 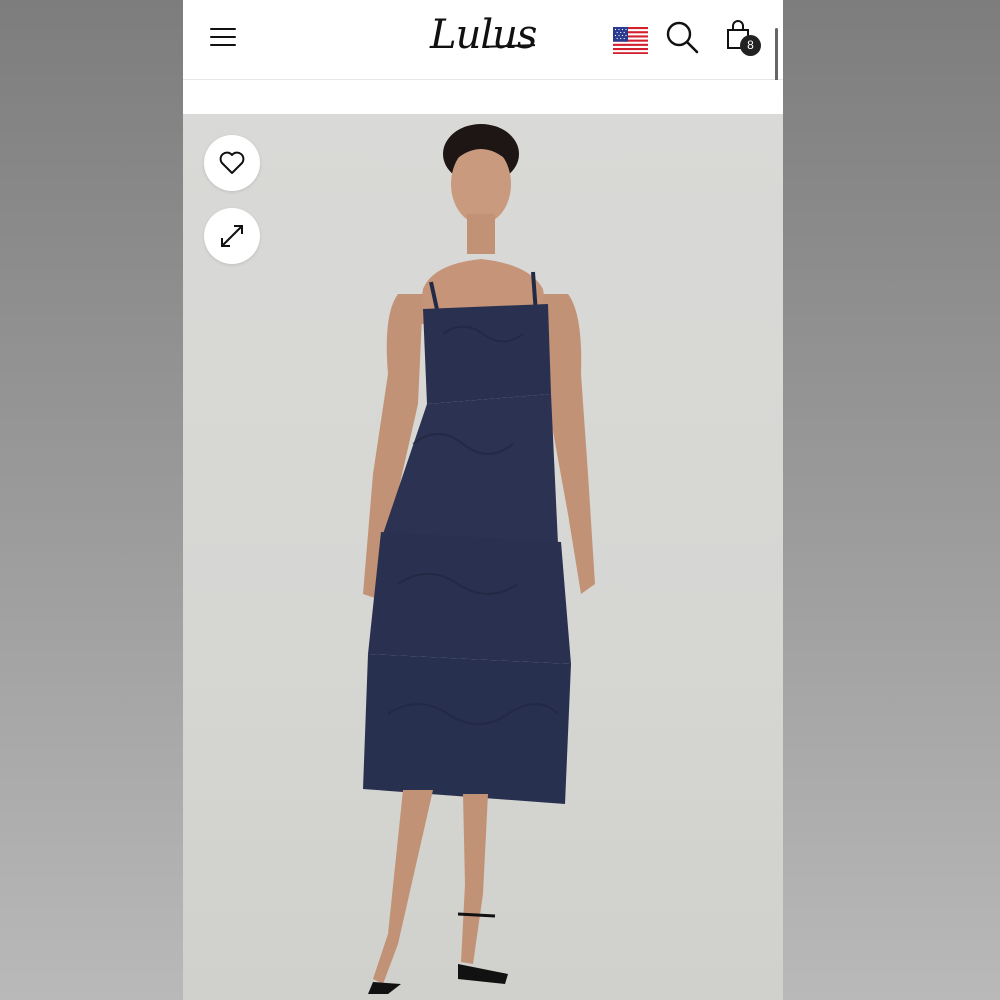 I want to click on expand-icon, so click(x=232, y=236).